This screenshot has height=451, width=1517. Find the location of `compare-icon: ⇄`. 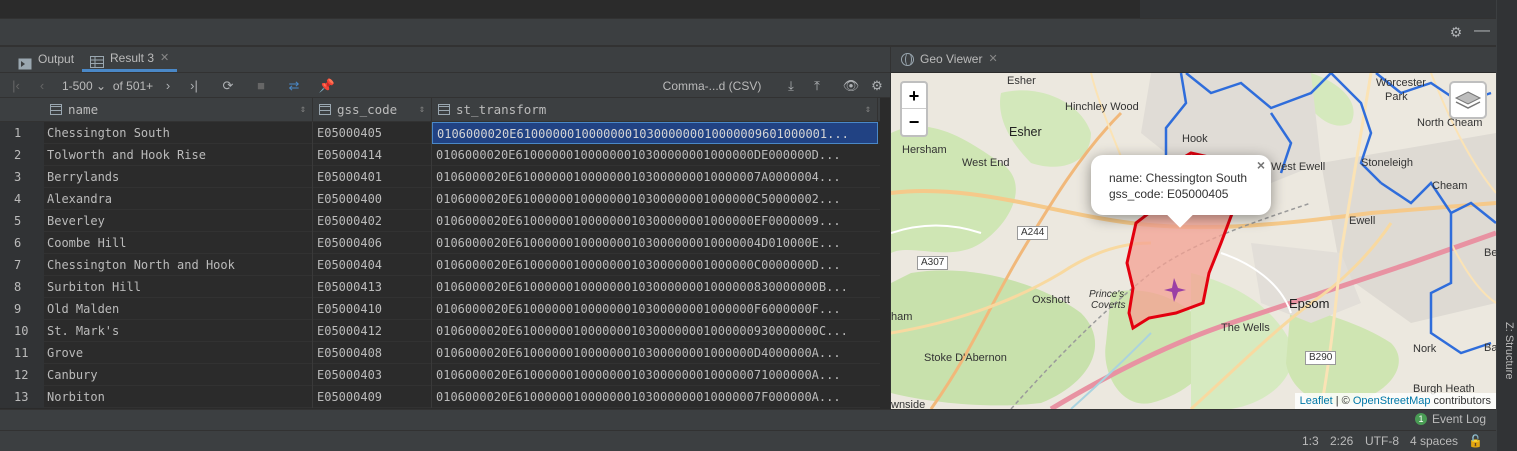

compare-icon: ⇄ is located at coordinates (294, 86).